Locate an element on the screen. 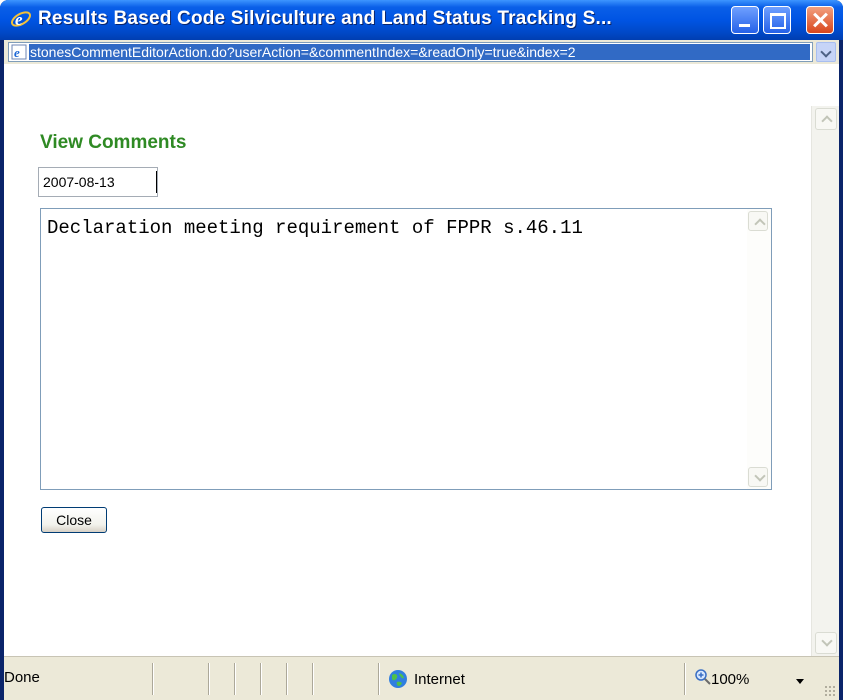  security-zone: Internet is located at coordinates (439, 679).